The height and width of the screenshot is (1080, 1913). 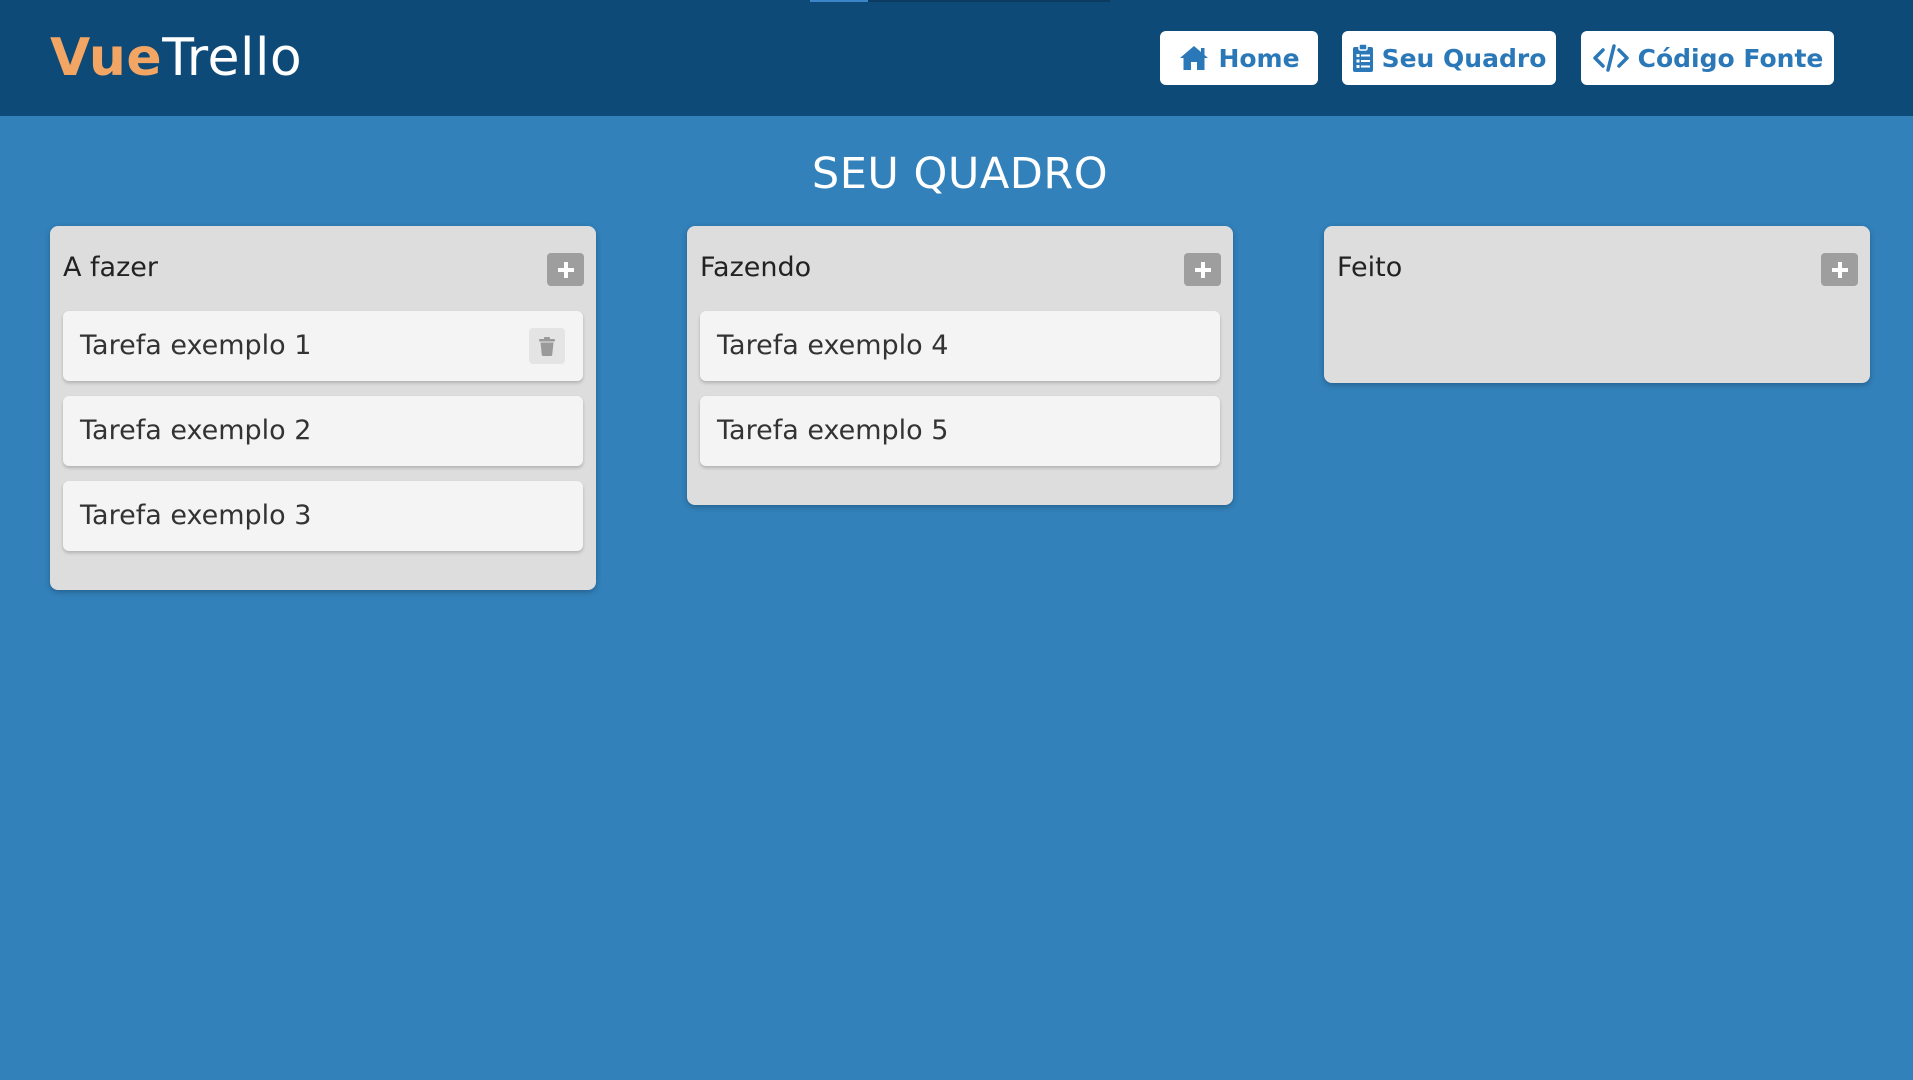 What do you see at coordinates (1370, 267) in the screenshot?
I see `column-title: Feito` at bounding box center [1370, 267].